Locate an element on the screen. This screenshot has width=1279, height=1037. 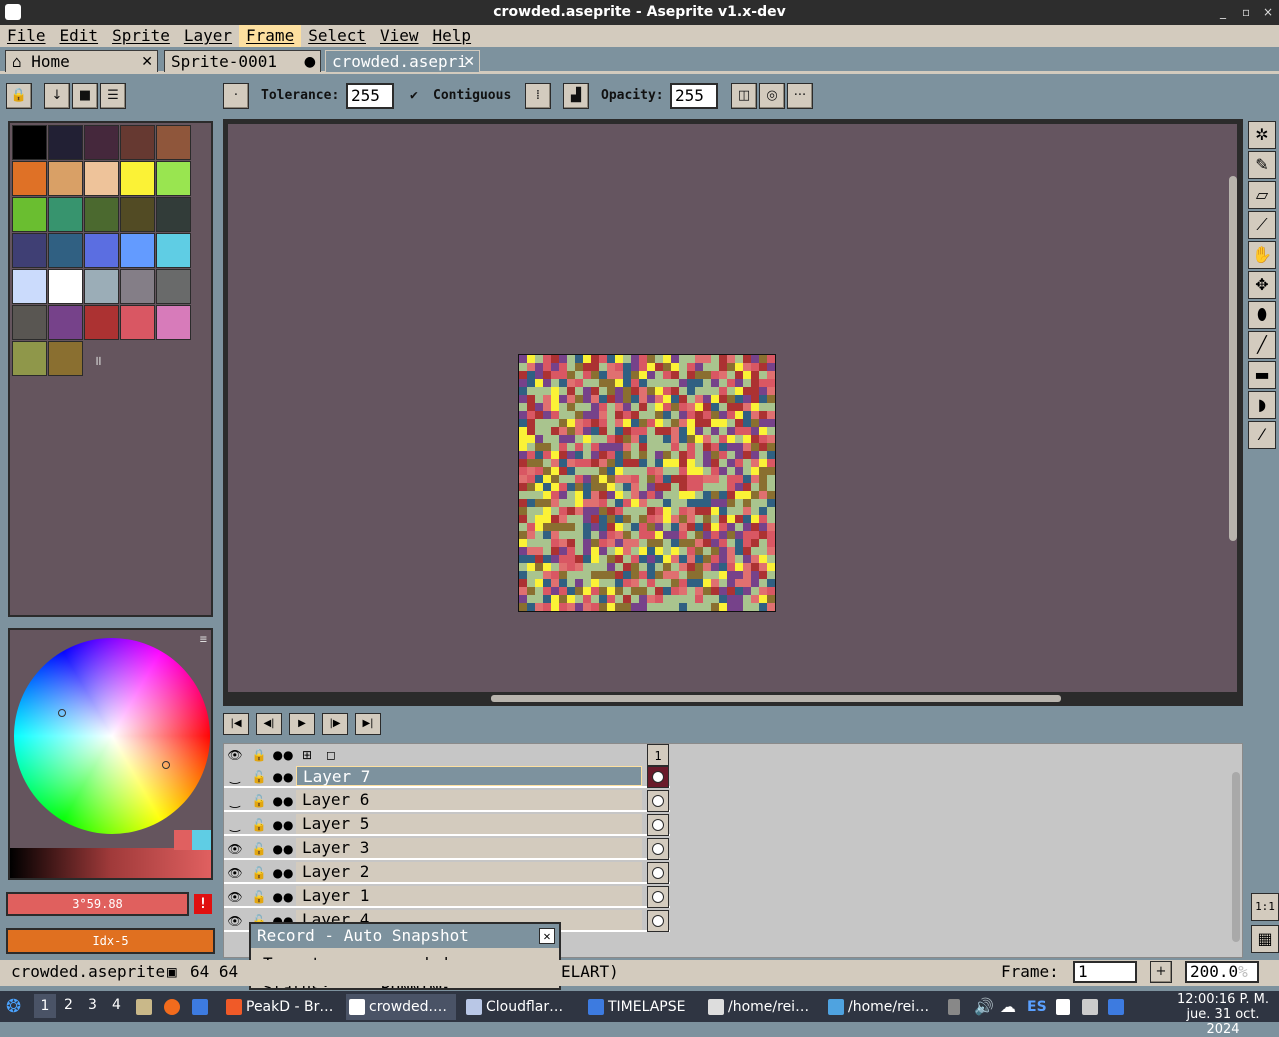
layer-row: ‿ 🔓 ●● Layer 7 is located at coordinates (447, 777).